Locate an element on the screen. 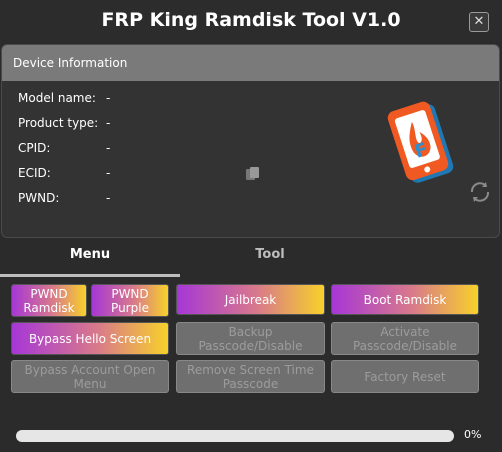 The height and width of the screenshot is (452, 502). progress-bar is located at coordinates (235, 436).